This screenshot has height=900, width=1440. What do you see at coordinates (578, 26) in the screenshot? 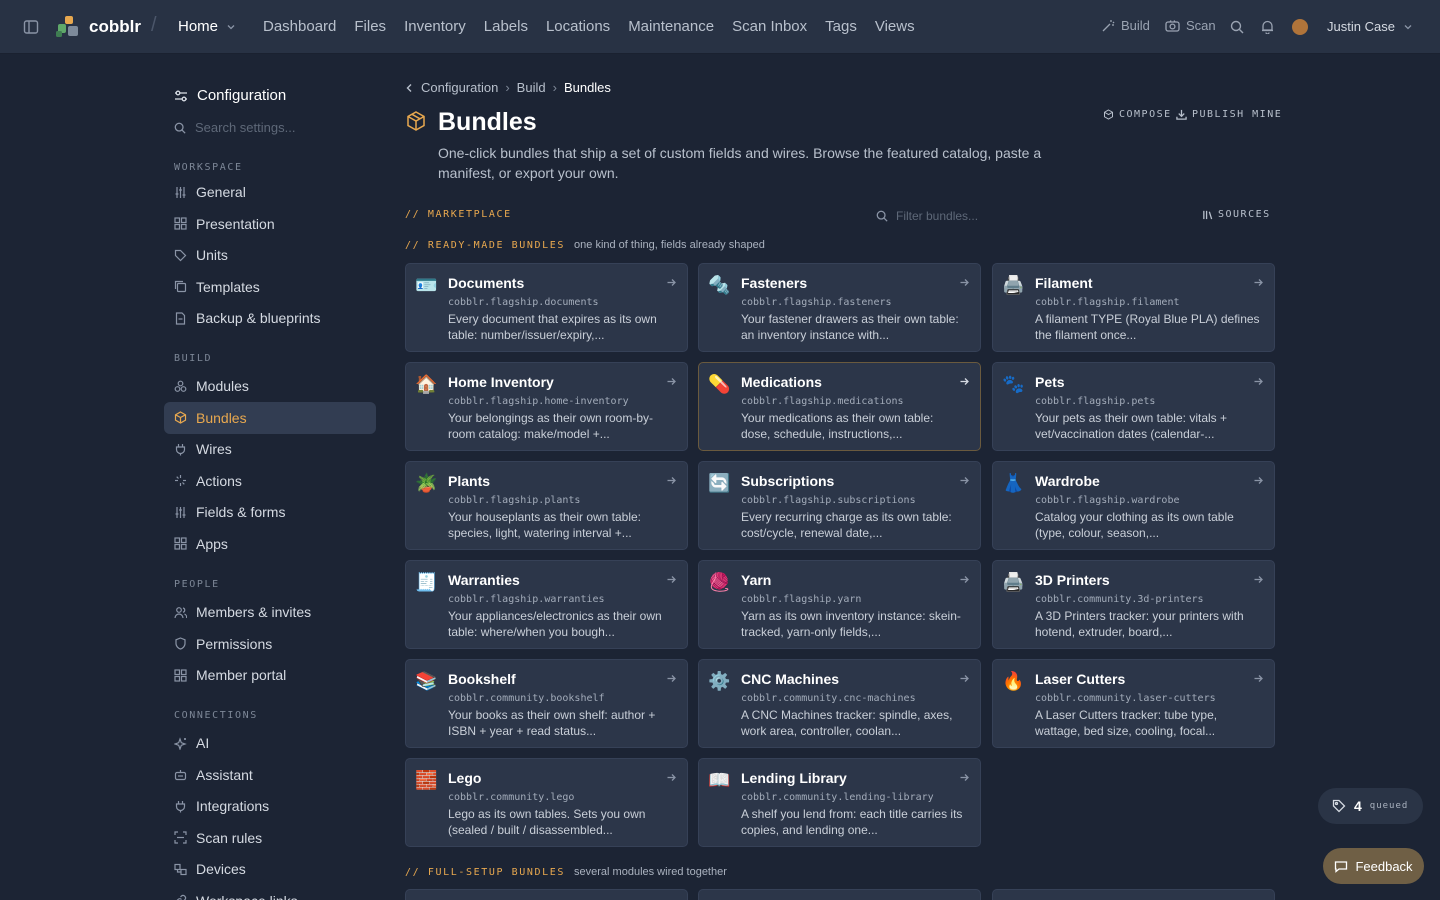
I see `nav-locations: Locations` at bounding box center [578, 26].